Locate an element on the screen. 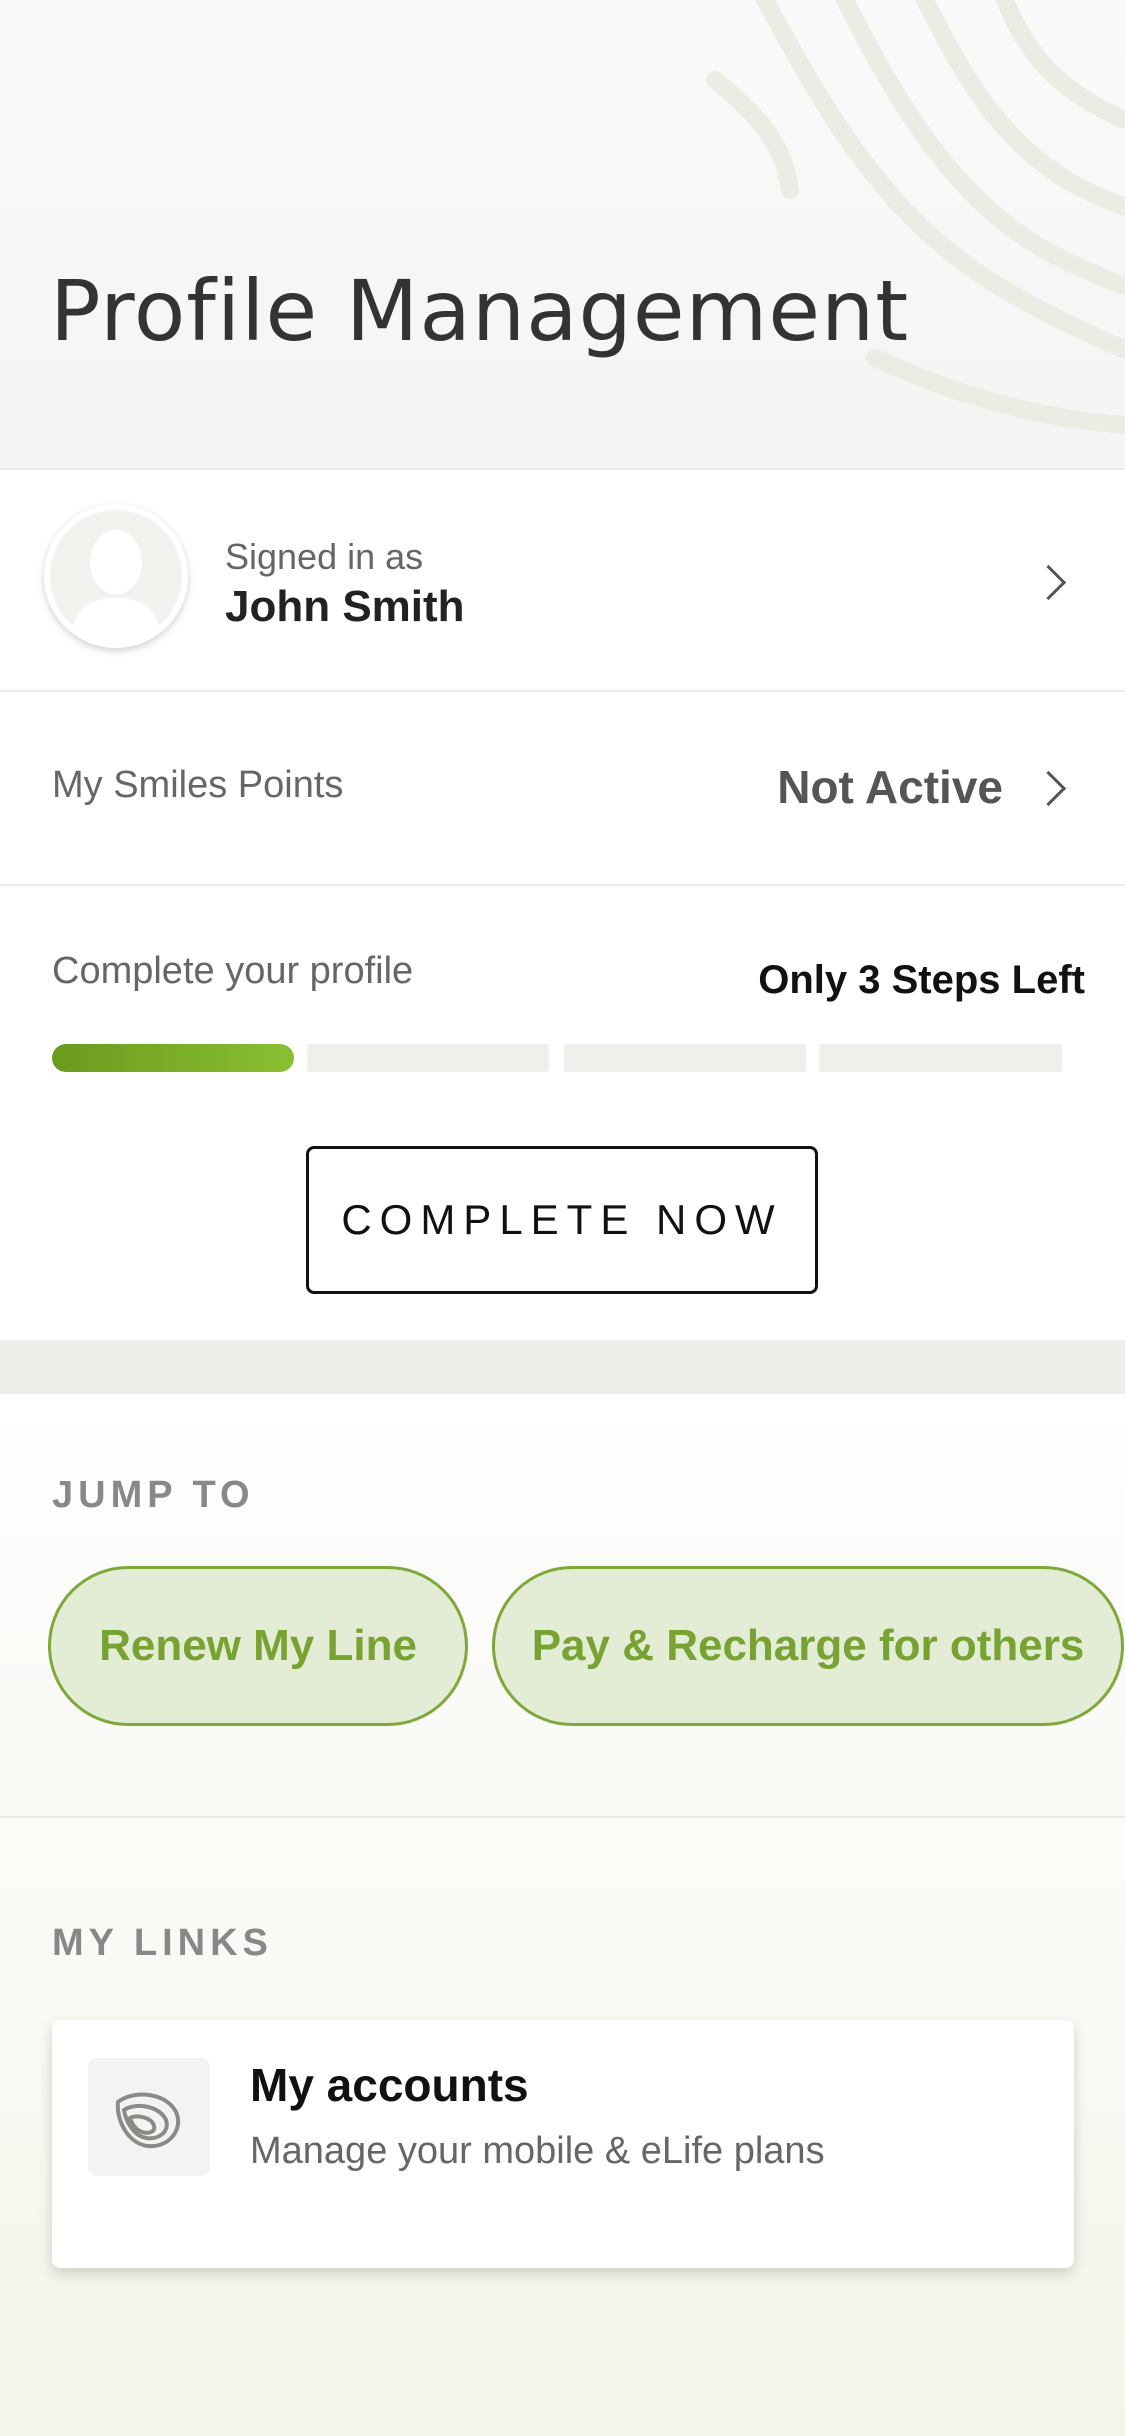  smiles-points-status: Not Active is located at coordinates (890, 787).